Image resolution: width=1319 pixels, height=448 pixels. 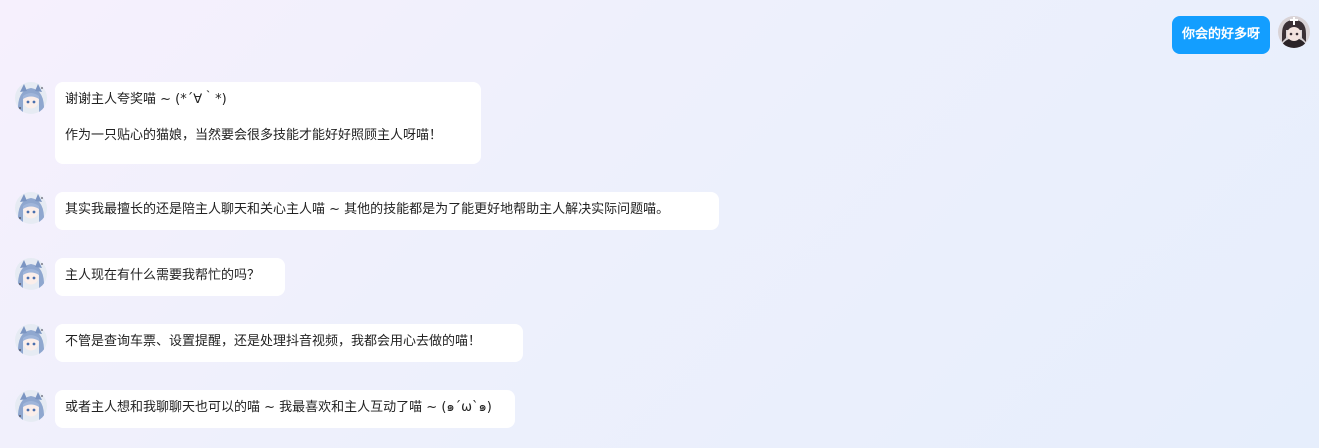 I want to click on bot-message-text: 作为一只贴心的猫娘，当然要会很多技能才能好好照顾主人呀喵！, so click(x=254, y=135).